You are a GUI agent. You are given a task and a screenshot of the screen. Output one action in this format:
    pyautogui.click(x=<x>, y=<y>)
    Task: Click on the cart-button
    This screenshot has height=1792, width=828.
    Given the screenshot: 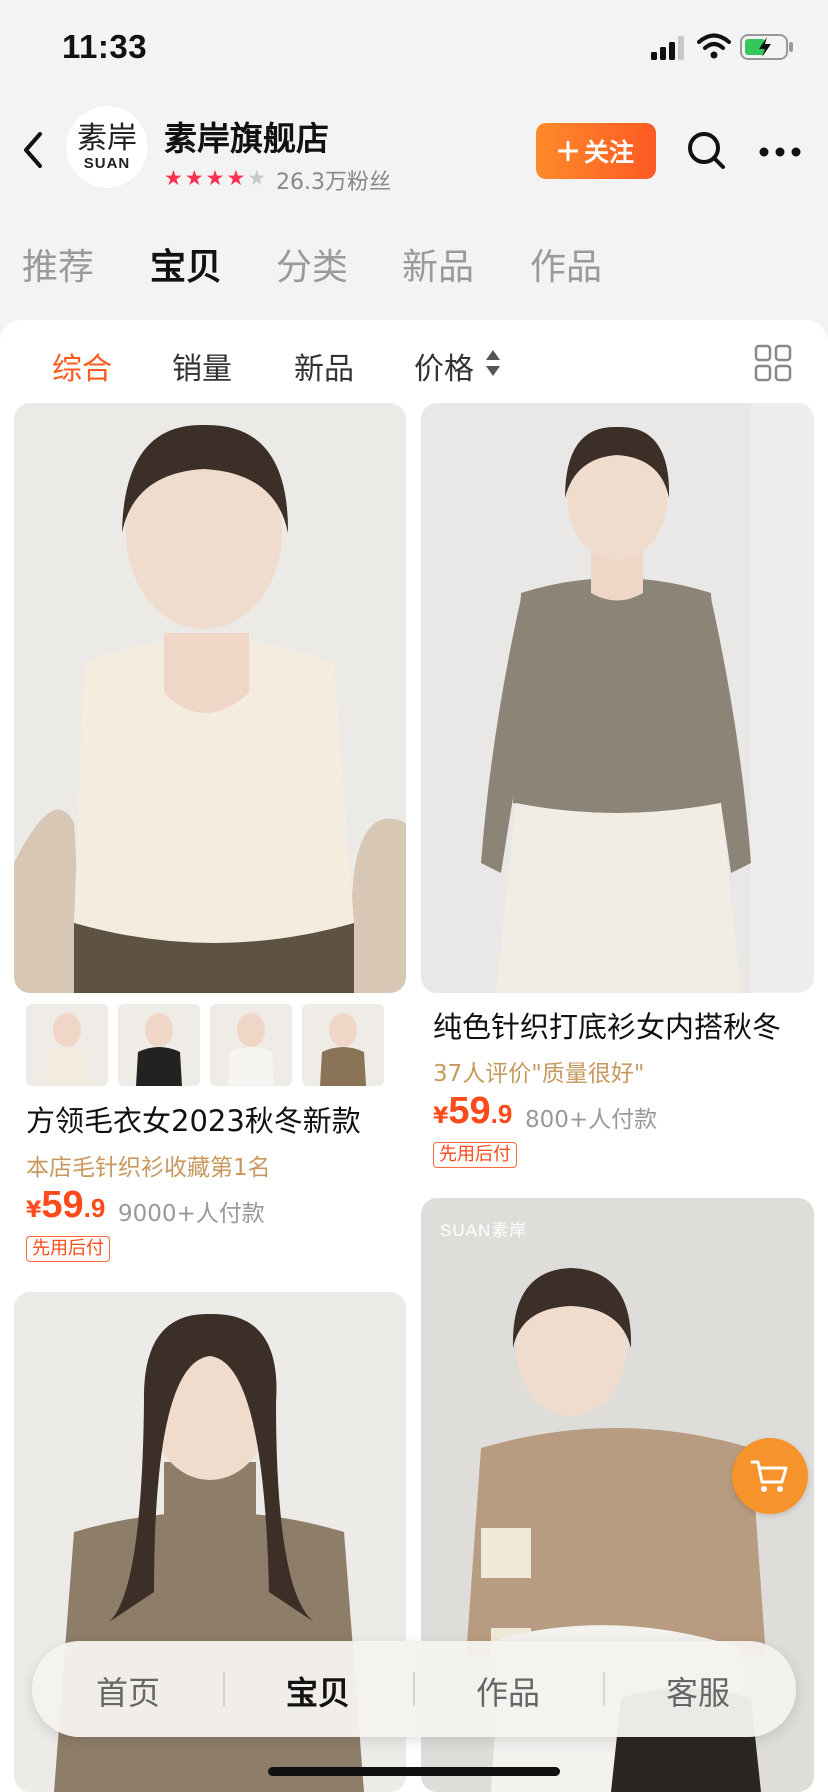 What is the action you would take?
    pyautogui.click(x=770, y=1476)
    